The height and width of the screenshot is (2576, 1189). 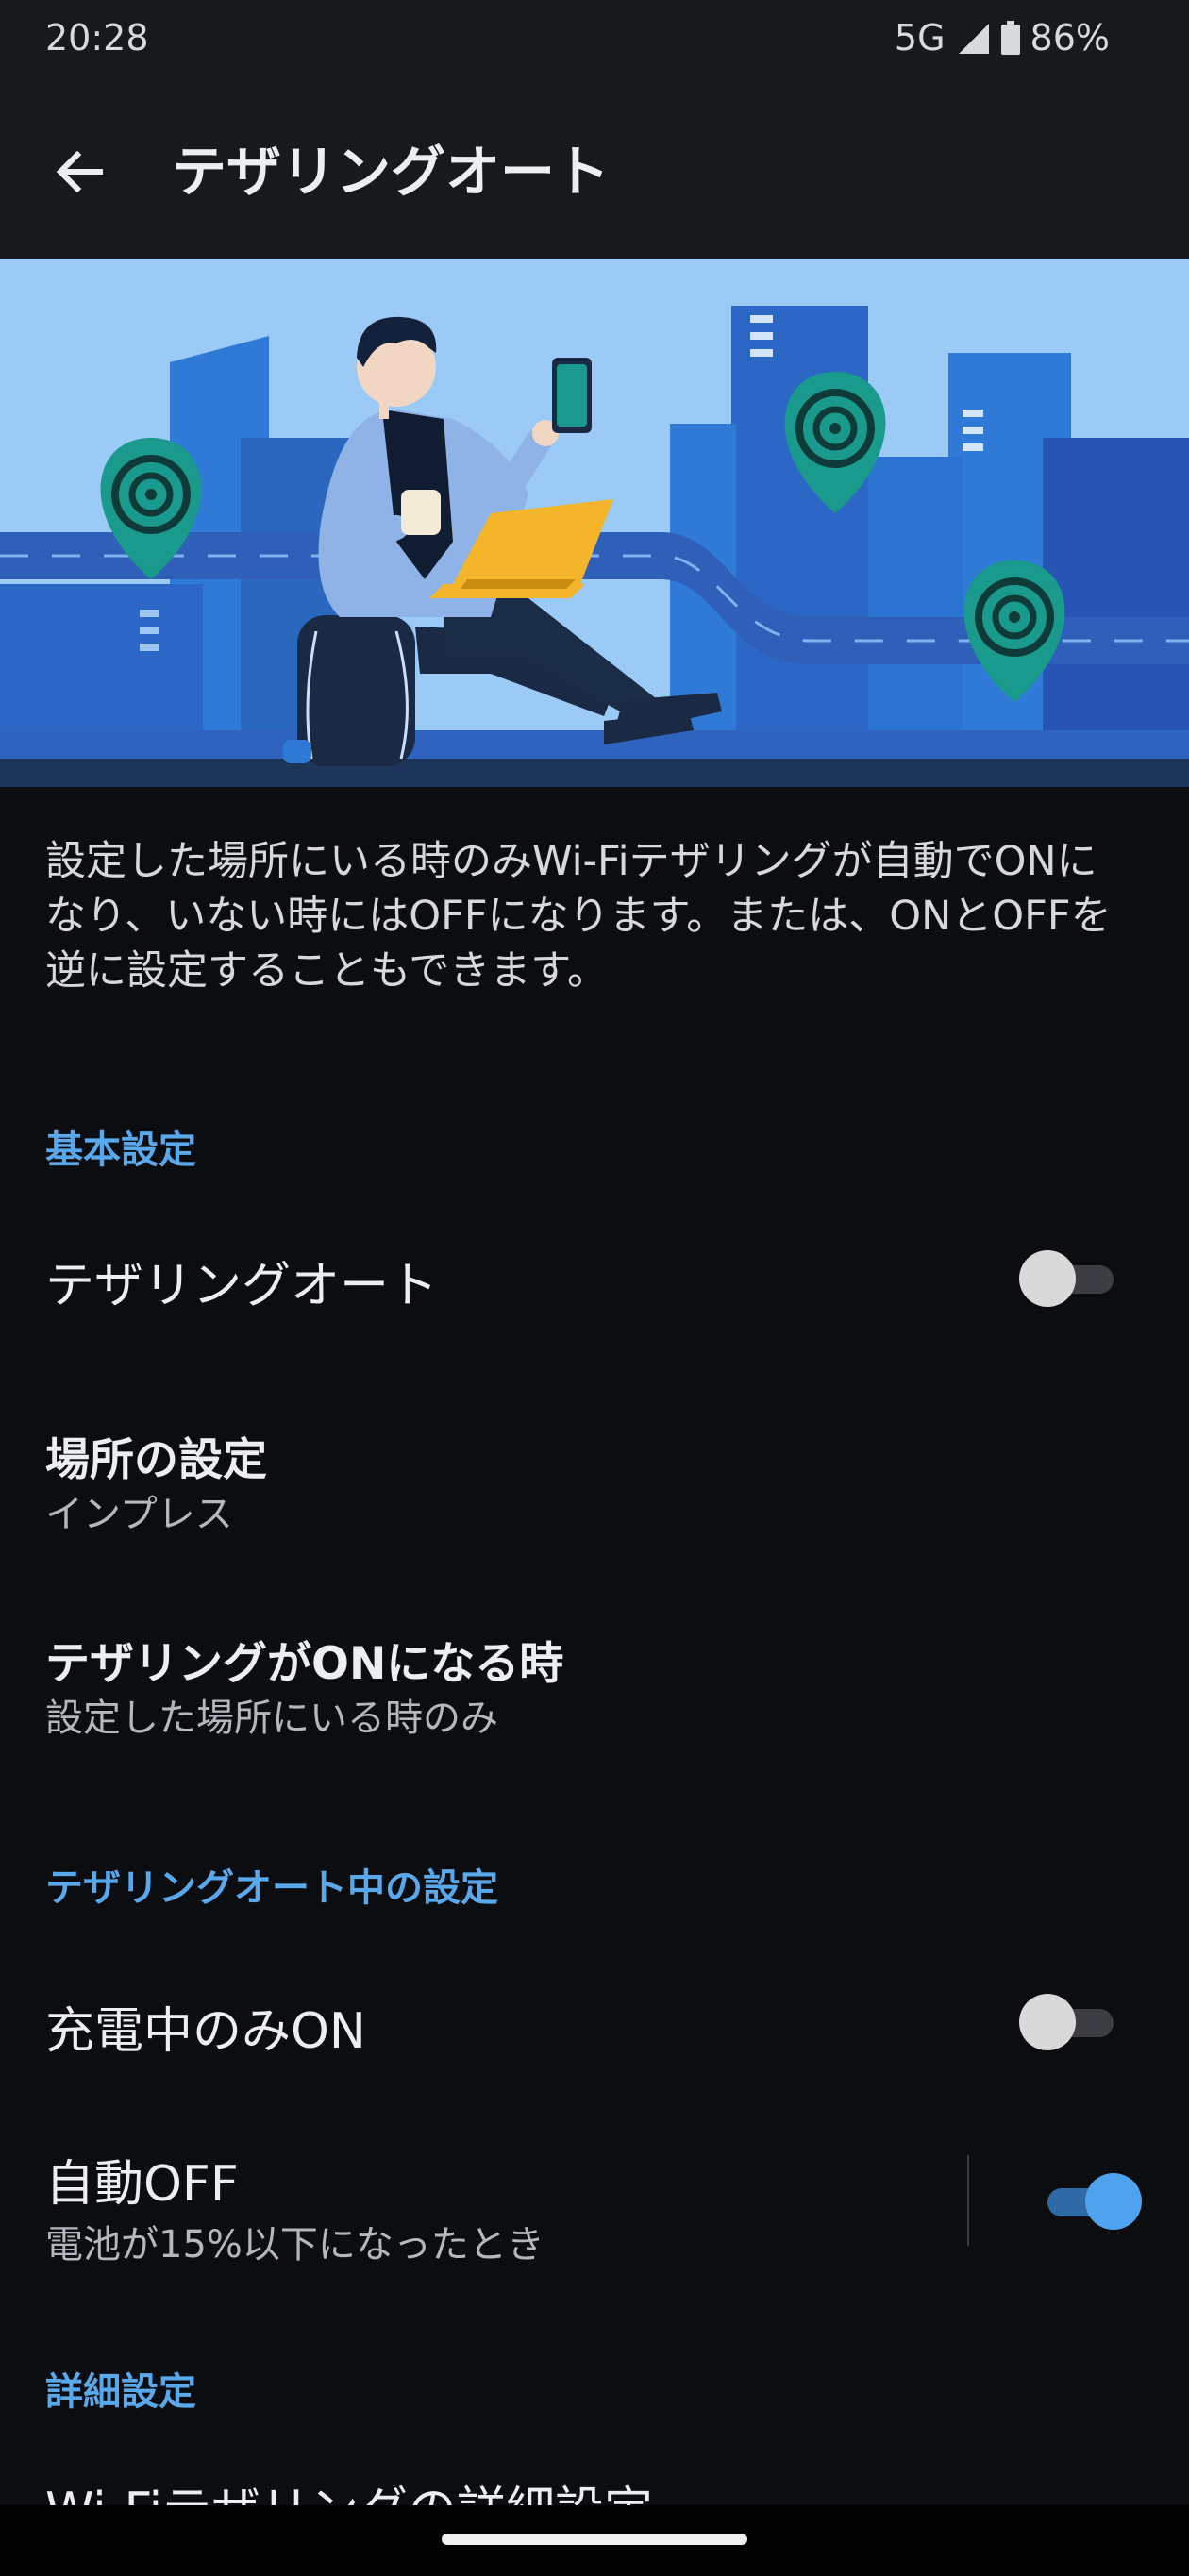 I want to click on status-bar: 20:28 5G 86%, so click(x=594, y=39).